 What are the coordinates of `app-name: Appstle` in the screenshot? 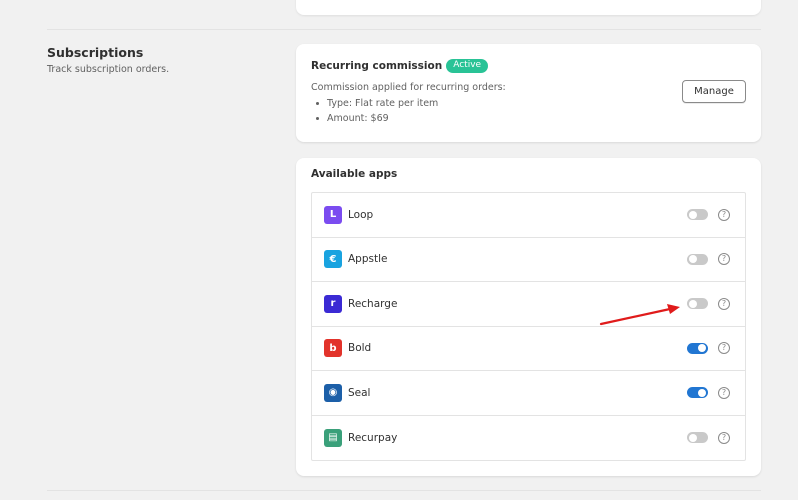 It's located at (368, 259).